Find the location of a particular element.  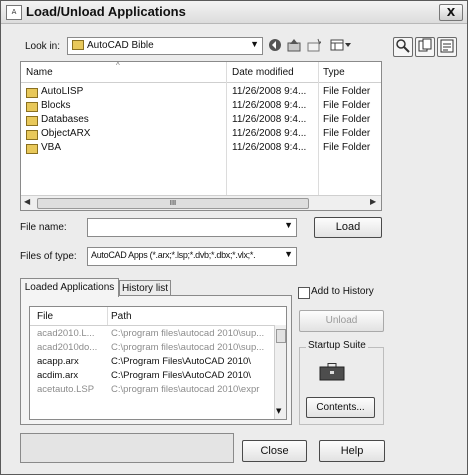

column-divider is located at coordinates (107, 316).